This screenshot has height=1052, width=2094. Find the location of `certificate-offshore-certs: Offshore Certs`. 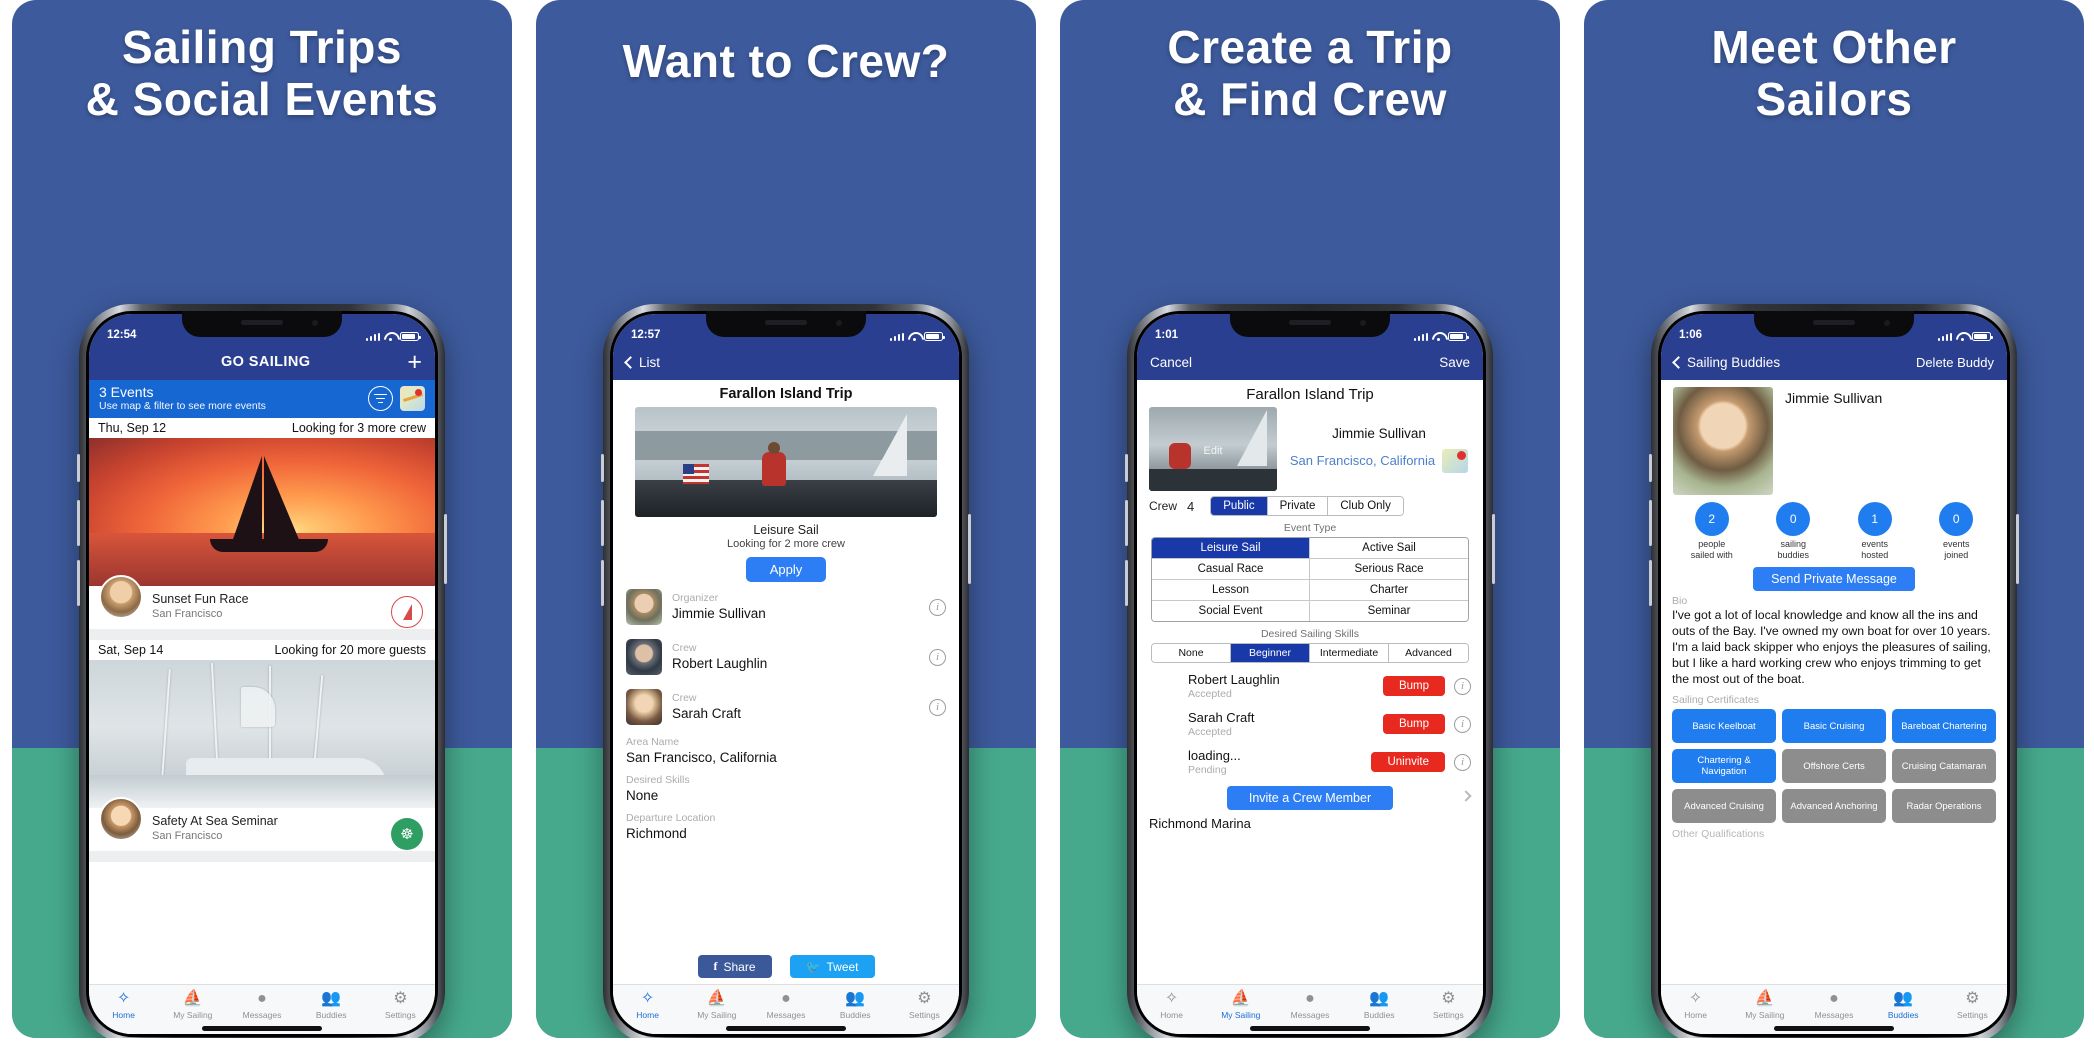

certificate-offshore-certs: Offshore Certs is located at coordinates (1834, 766).